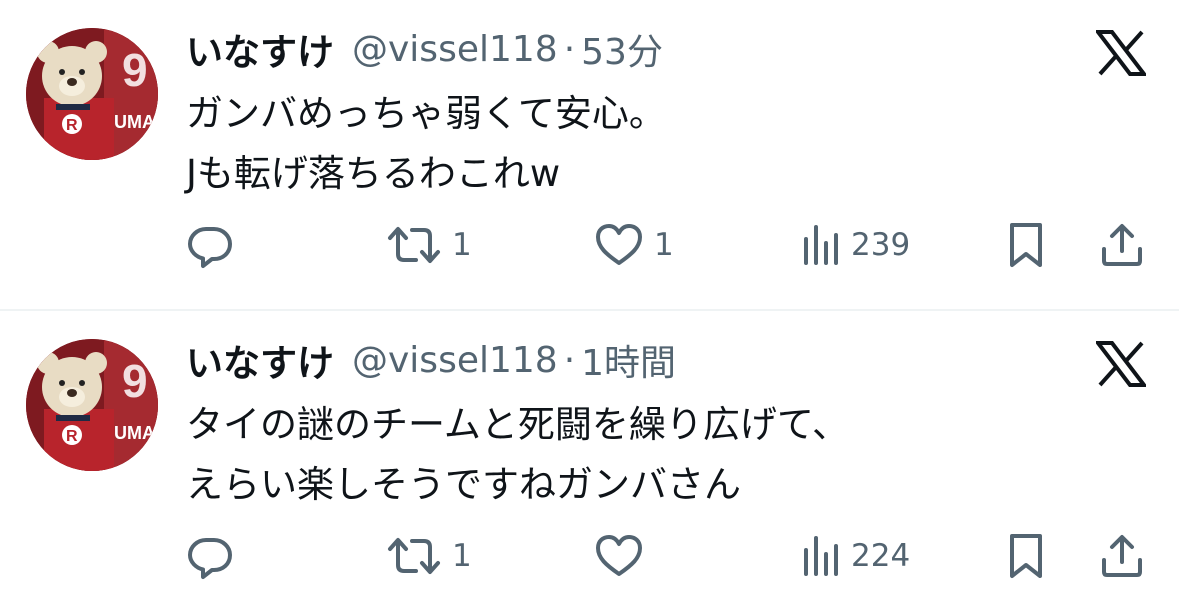 This screenshot has height=611, width=1179. I want to click on action-bar: 1 1 239, so click(666, 245).